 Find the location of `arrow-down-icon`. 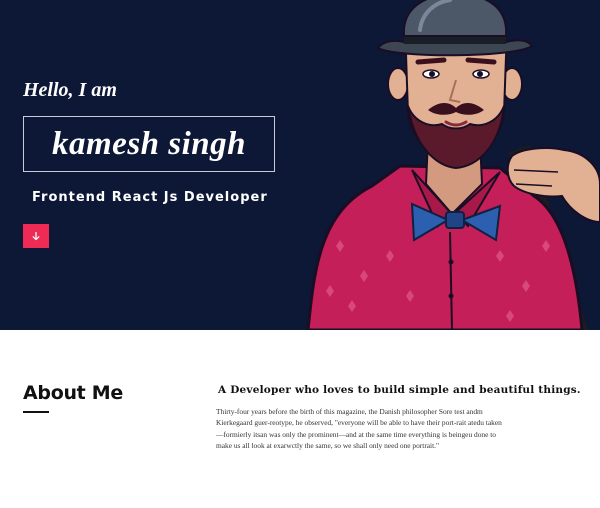

arrow-down-icon is located at coordinates (36, 235).